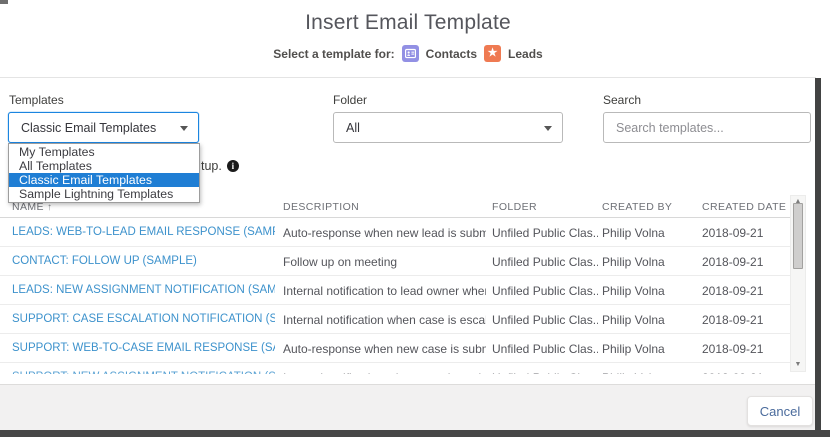 The width and height of the screenshot is (830, 437). I want to click on entity-leads-label: Leads, so click(525, 53).